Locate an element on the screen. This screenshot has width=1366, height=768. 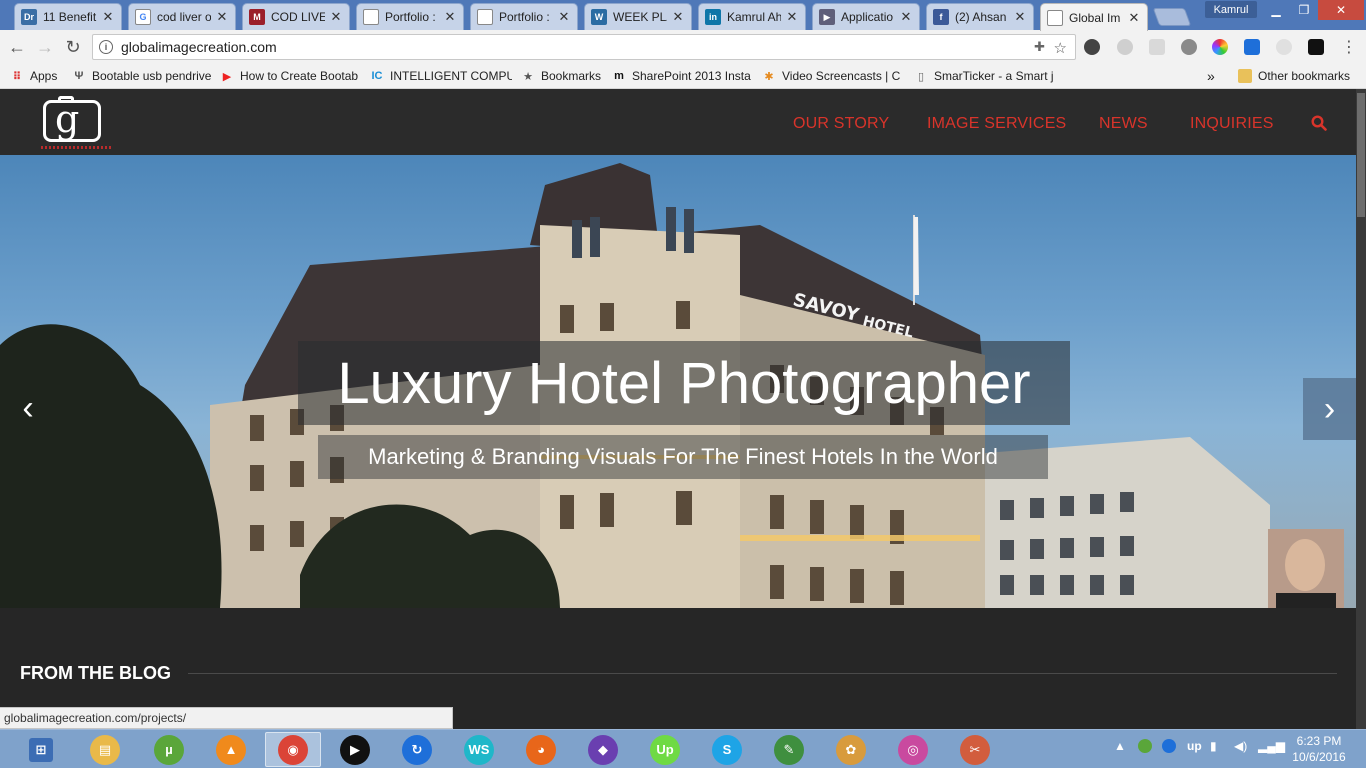
close-window-button: ✕ is located at coordinates (1341, 10).